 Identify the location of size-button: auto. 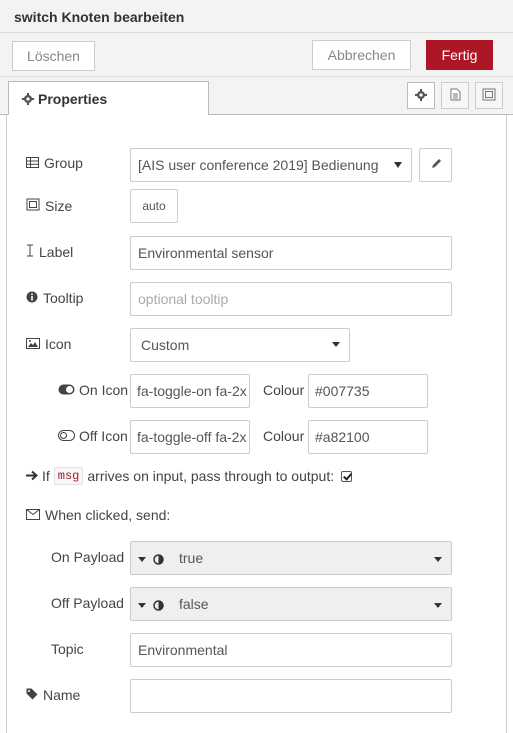
(154, 206).